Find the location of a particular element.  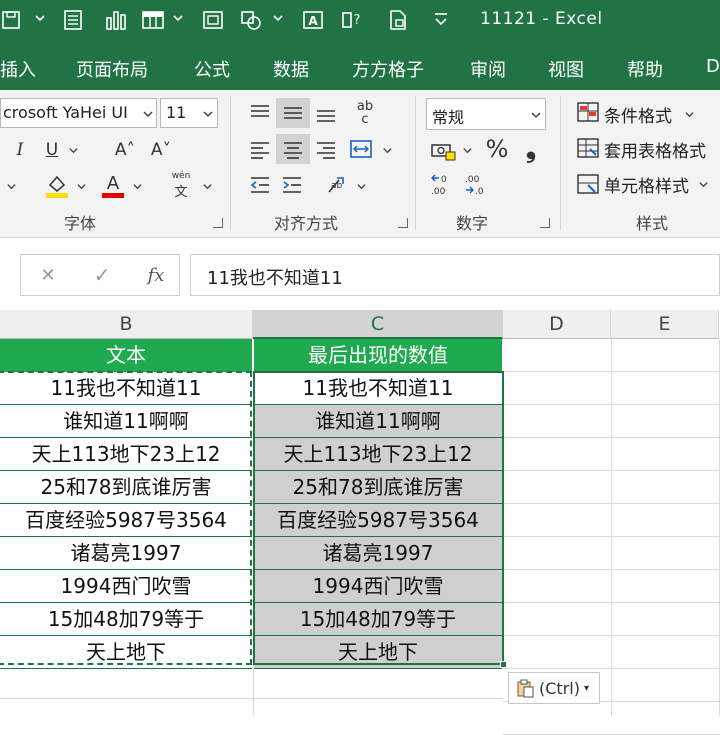

function-icon: ? is located at coordinates (353, 20).